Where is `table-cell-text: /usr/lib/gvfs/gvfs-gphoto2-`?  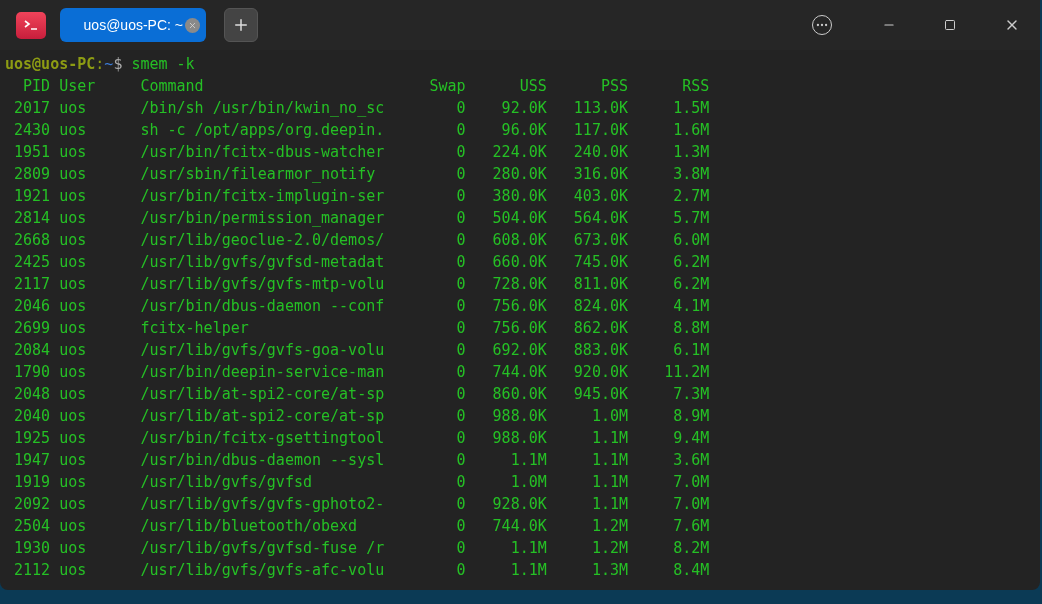 table-cell-text: /usr/lib/gvfs/gvfs-gphoto2- is located at coordinates (262, 504).